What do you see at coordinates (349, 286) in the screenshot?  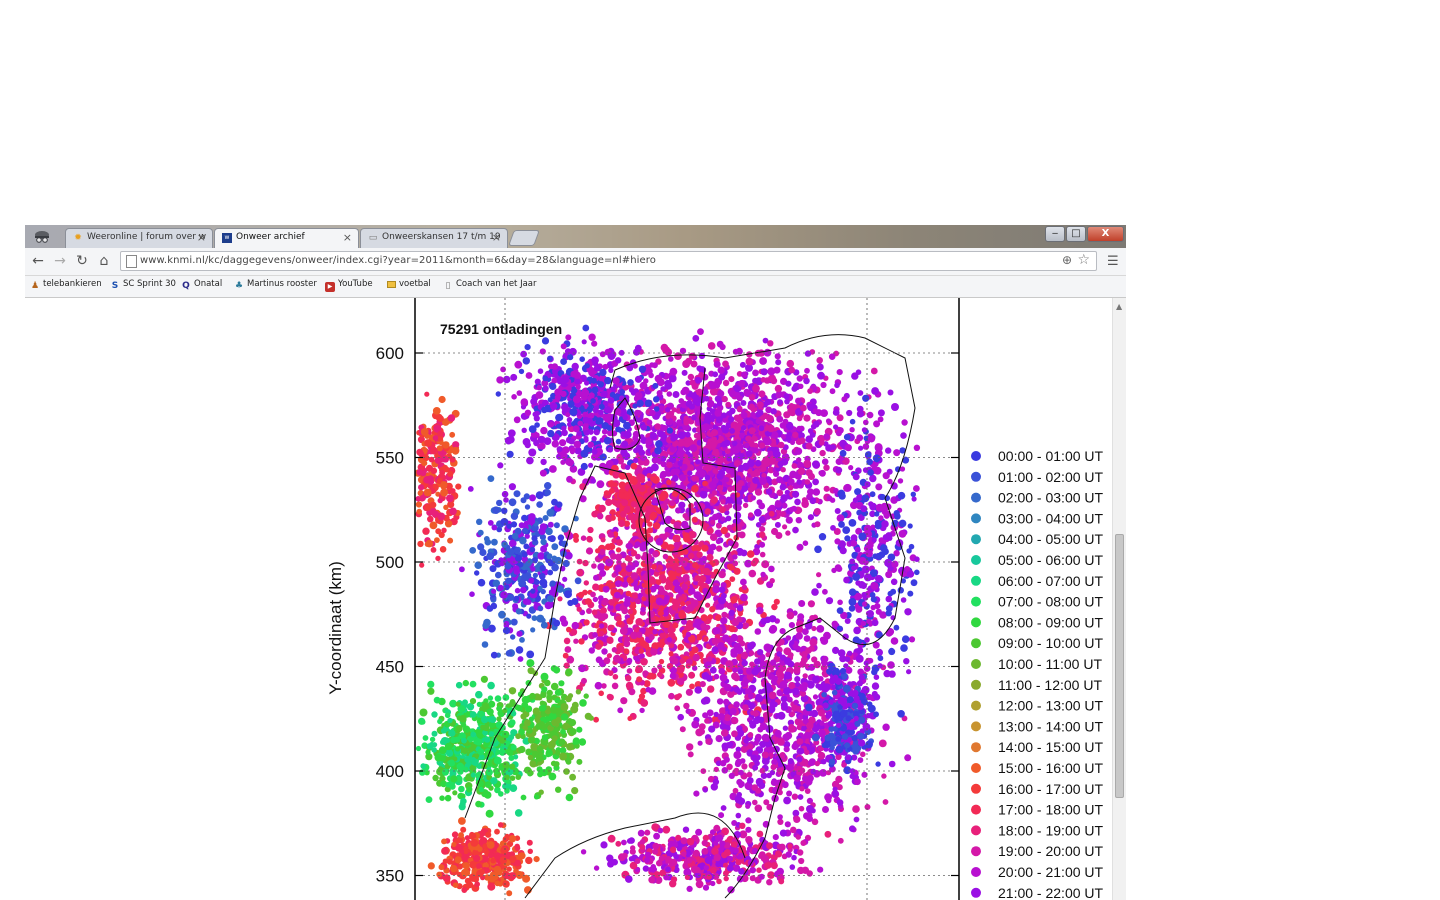 I see `bookmark-youtube: ▶ YouTube` at bounding box center [349, 286].